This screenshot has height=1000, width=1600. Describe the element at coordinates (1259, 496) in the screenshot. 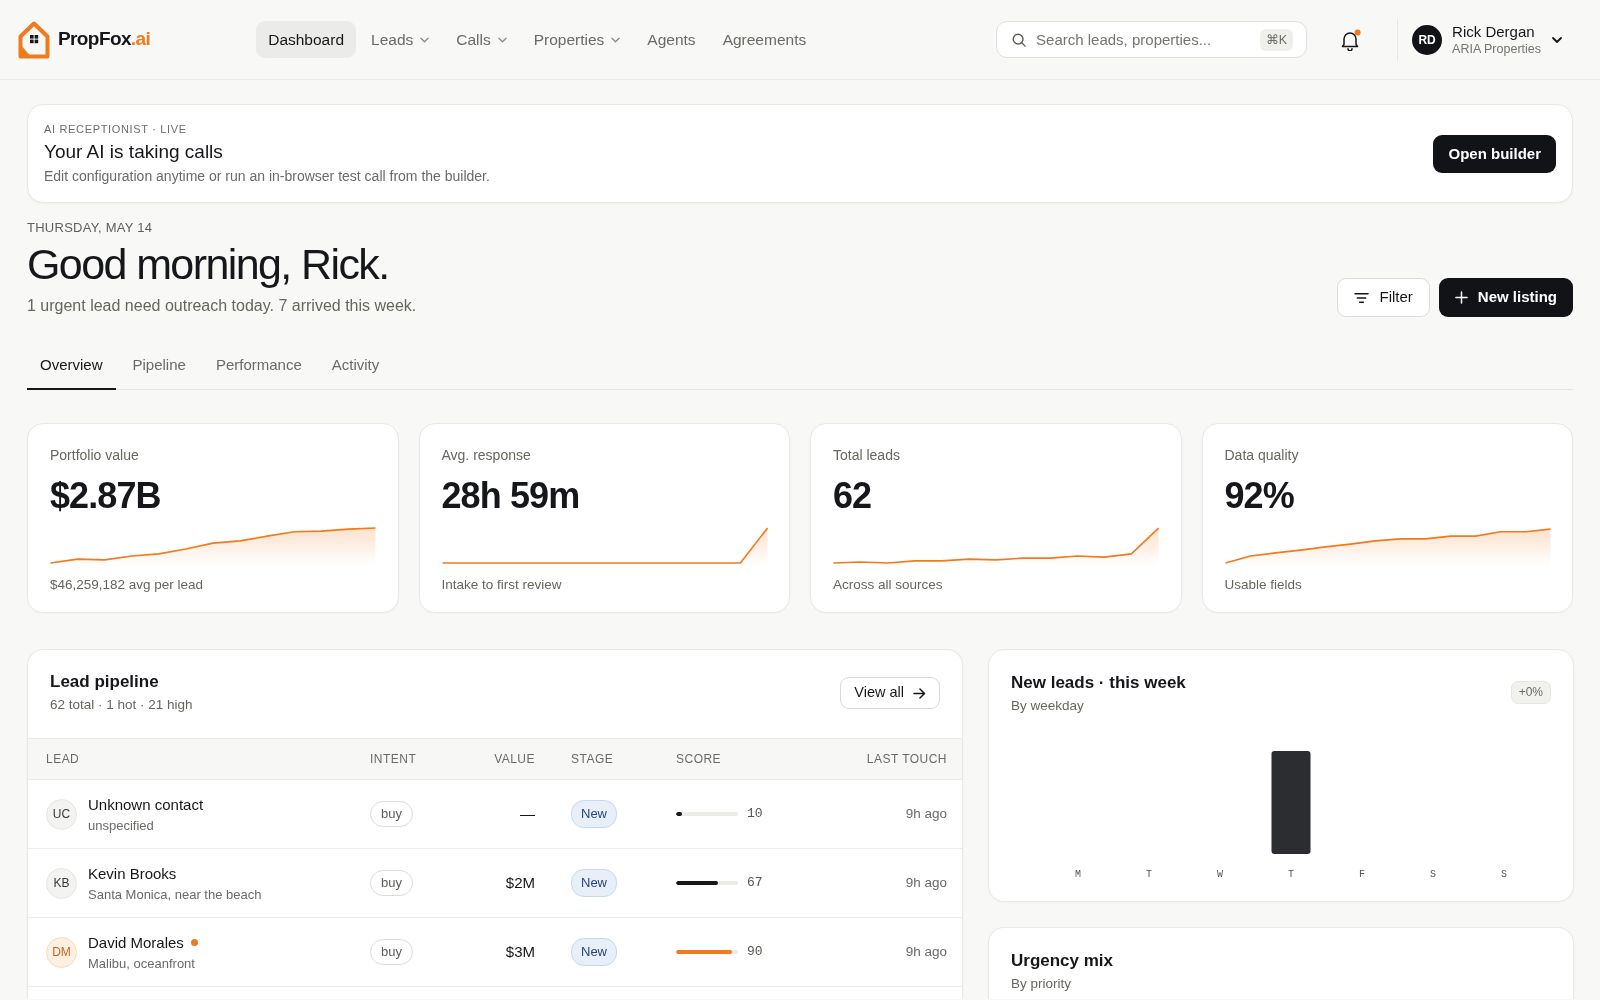

I see `stat-value: 92%` at that location.